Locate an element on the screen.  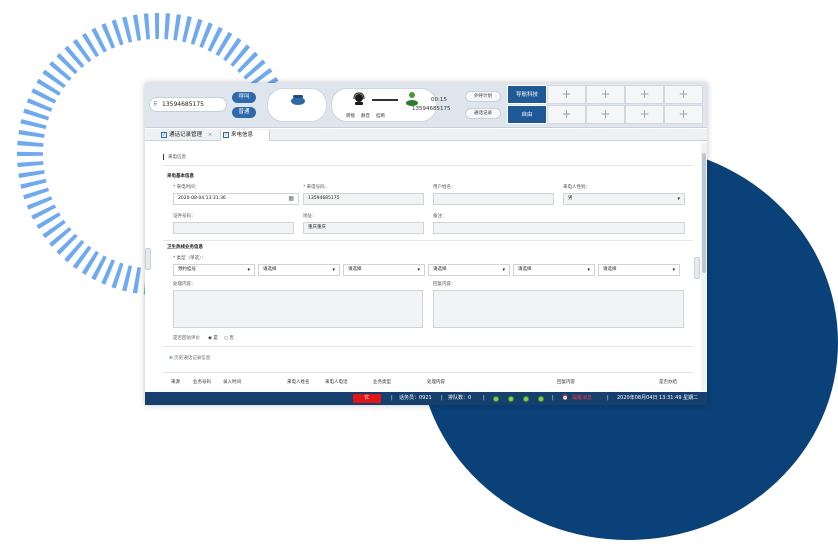
remark-input is located at coordinates (559, 228).